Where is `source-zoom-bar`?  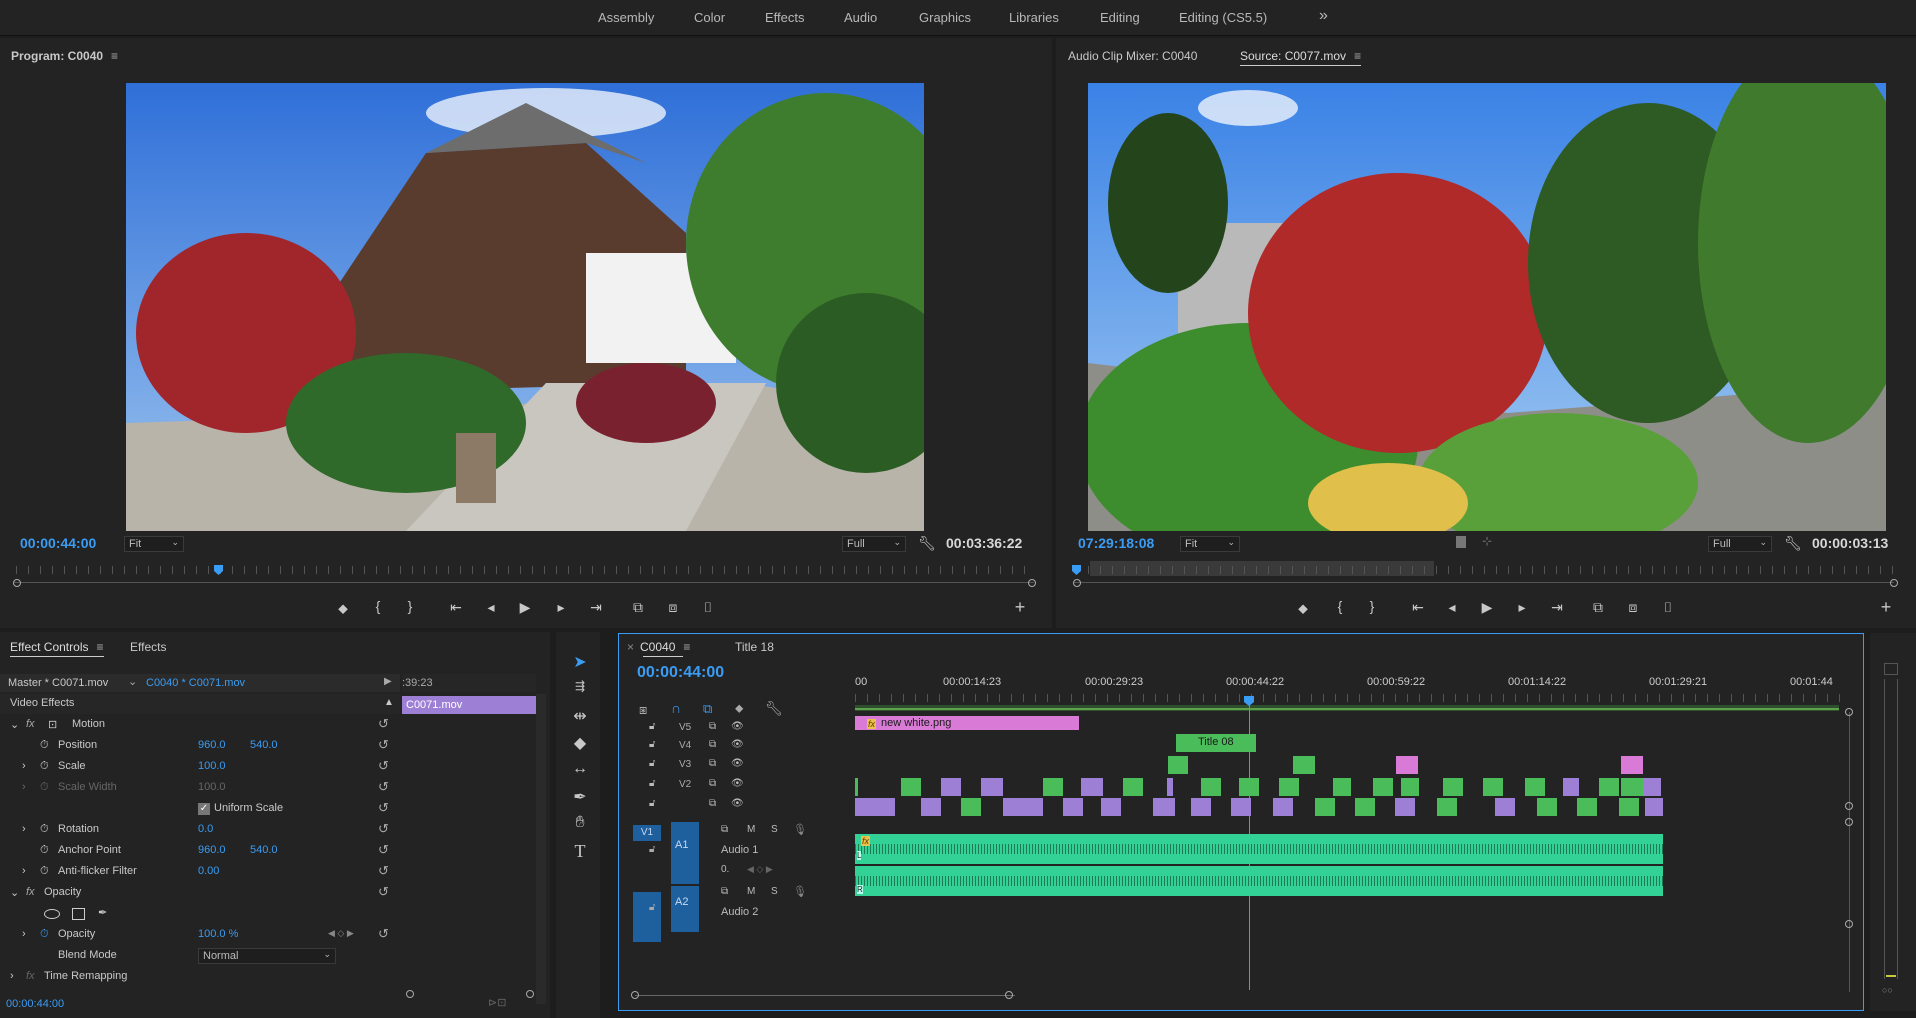 source-zoom-bar is located at coordinates (1484, 582).